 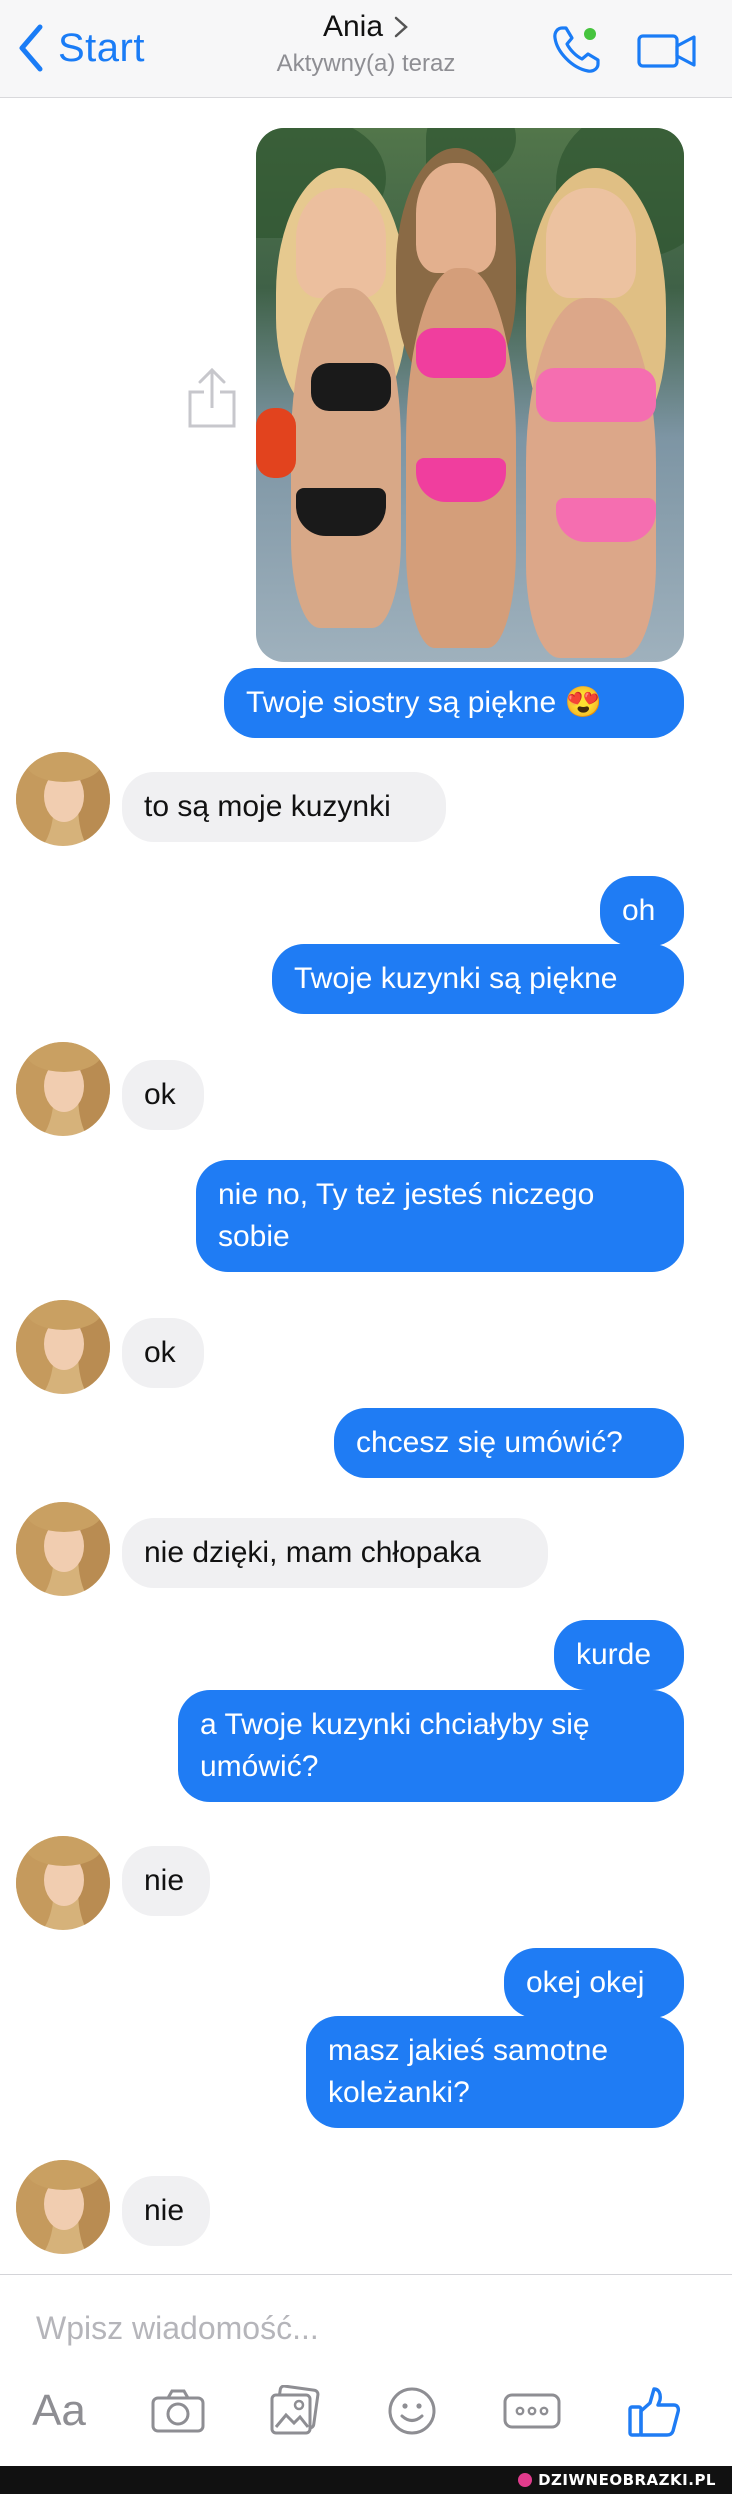 I want to click on chat-header: Start Ania Aktywny(a) teraz, so click(x=366, y=49).